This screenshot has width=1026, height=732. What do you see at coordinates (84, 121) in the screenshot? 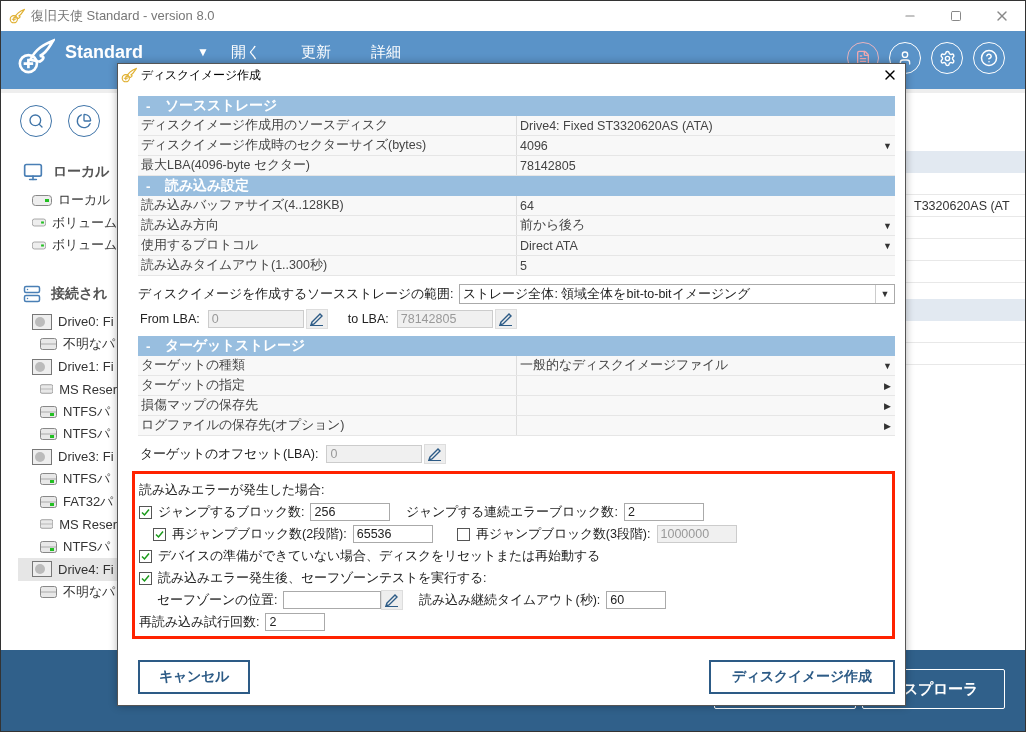
I see `pie-chart-icon` at bounding box center [84, 121].